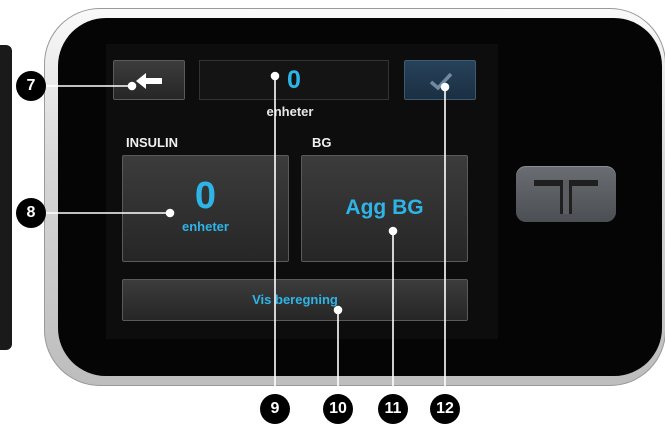  I want to click on callout-7: 7, so click(31, 86).